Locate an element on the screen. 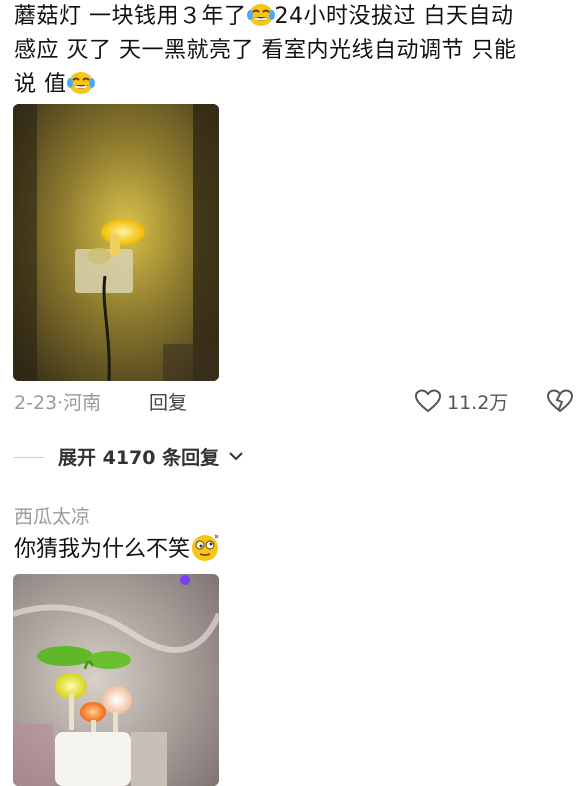 The image size is (584, 786). comment-location: 河南 is located at coordinates (82, 403).